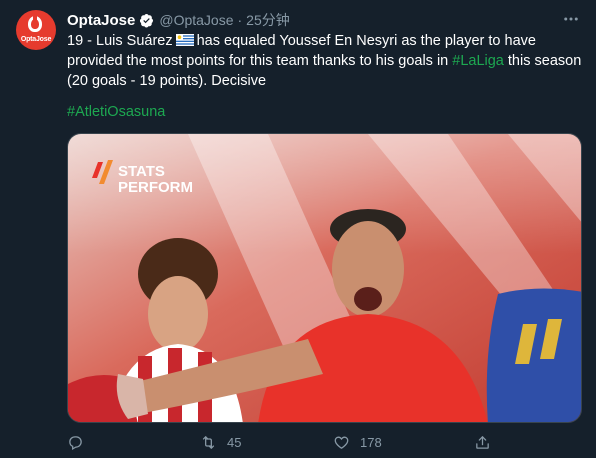  Describe the element at coordinates (234, 442) in the screenshot. I see `retweet-count: 45` at that location.